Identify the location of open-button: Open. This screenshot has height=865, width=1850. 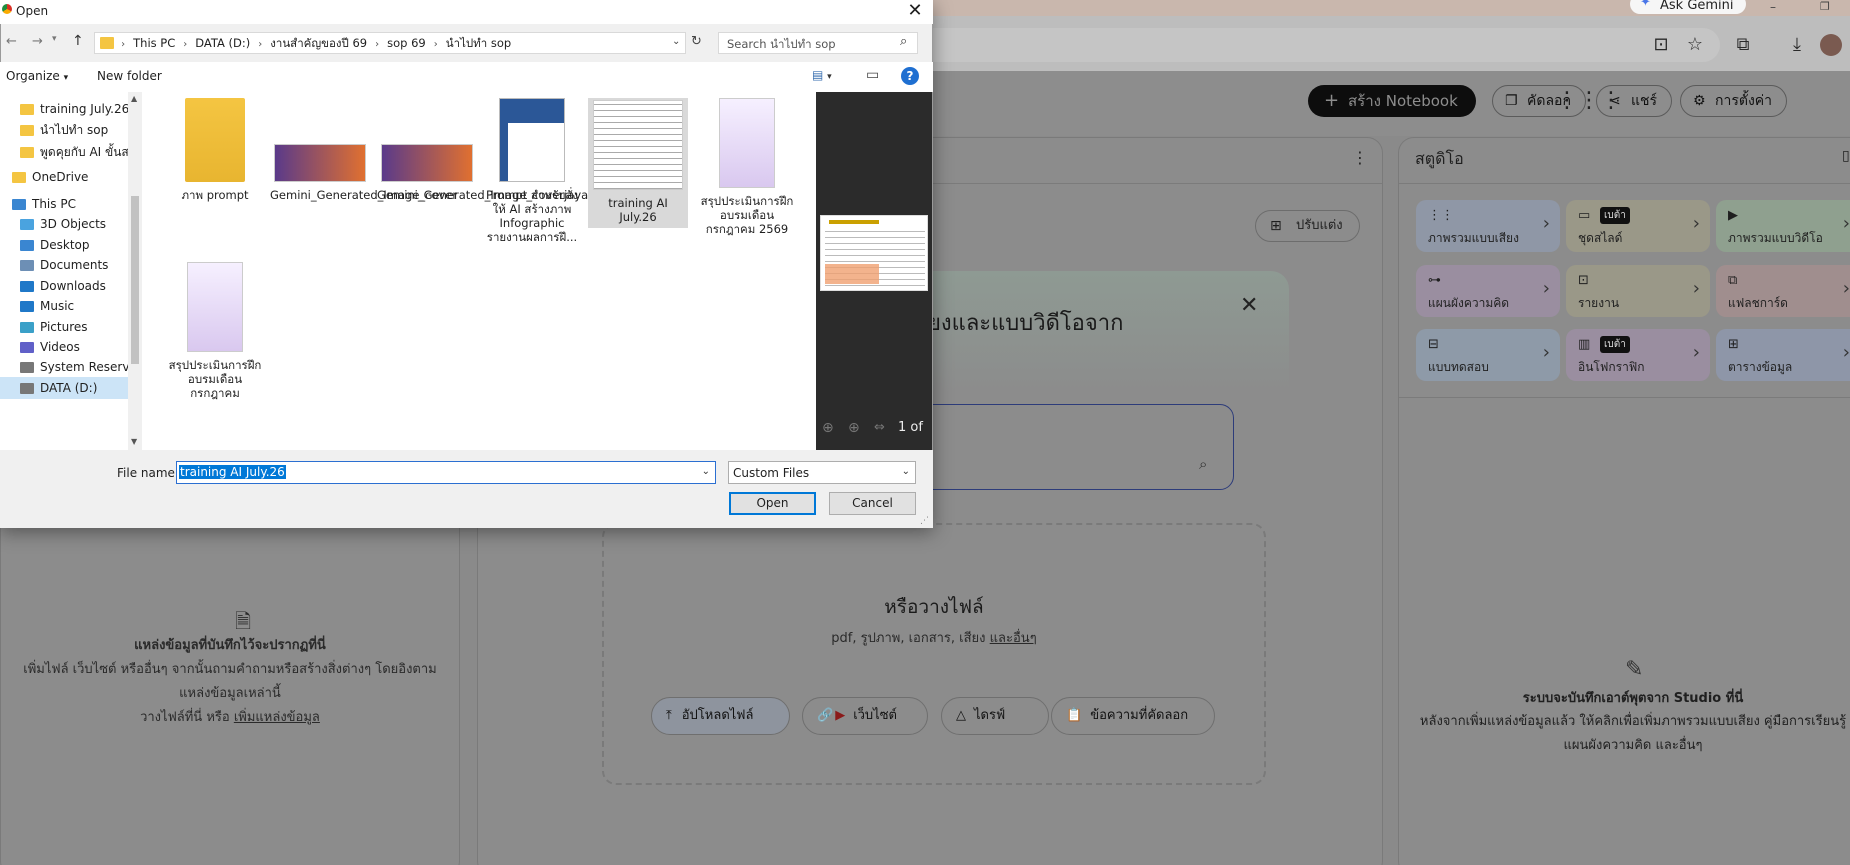
(772, 503).